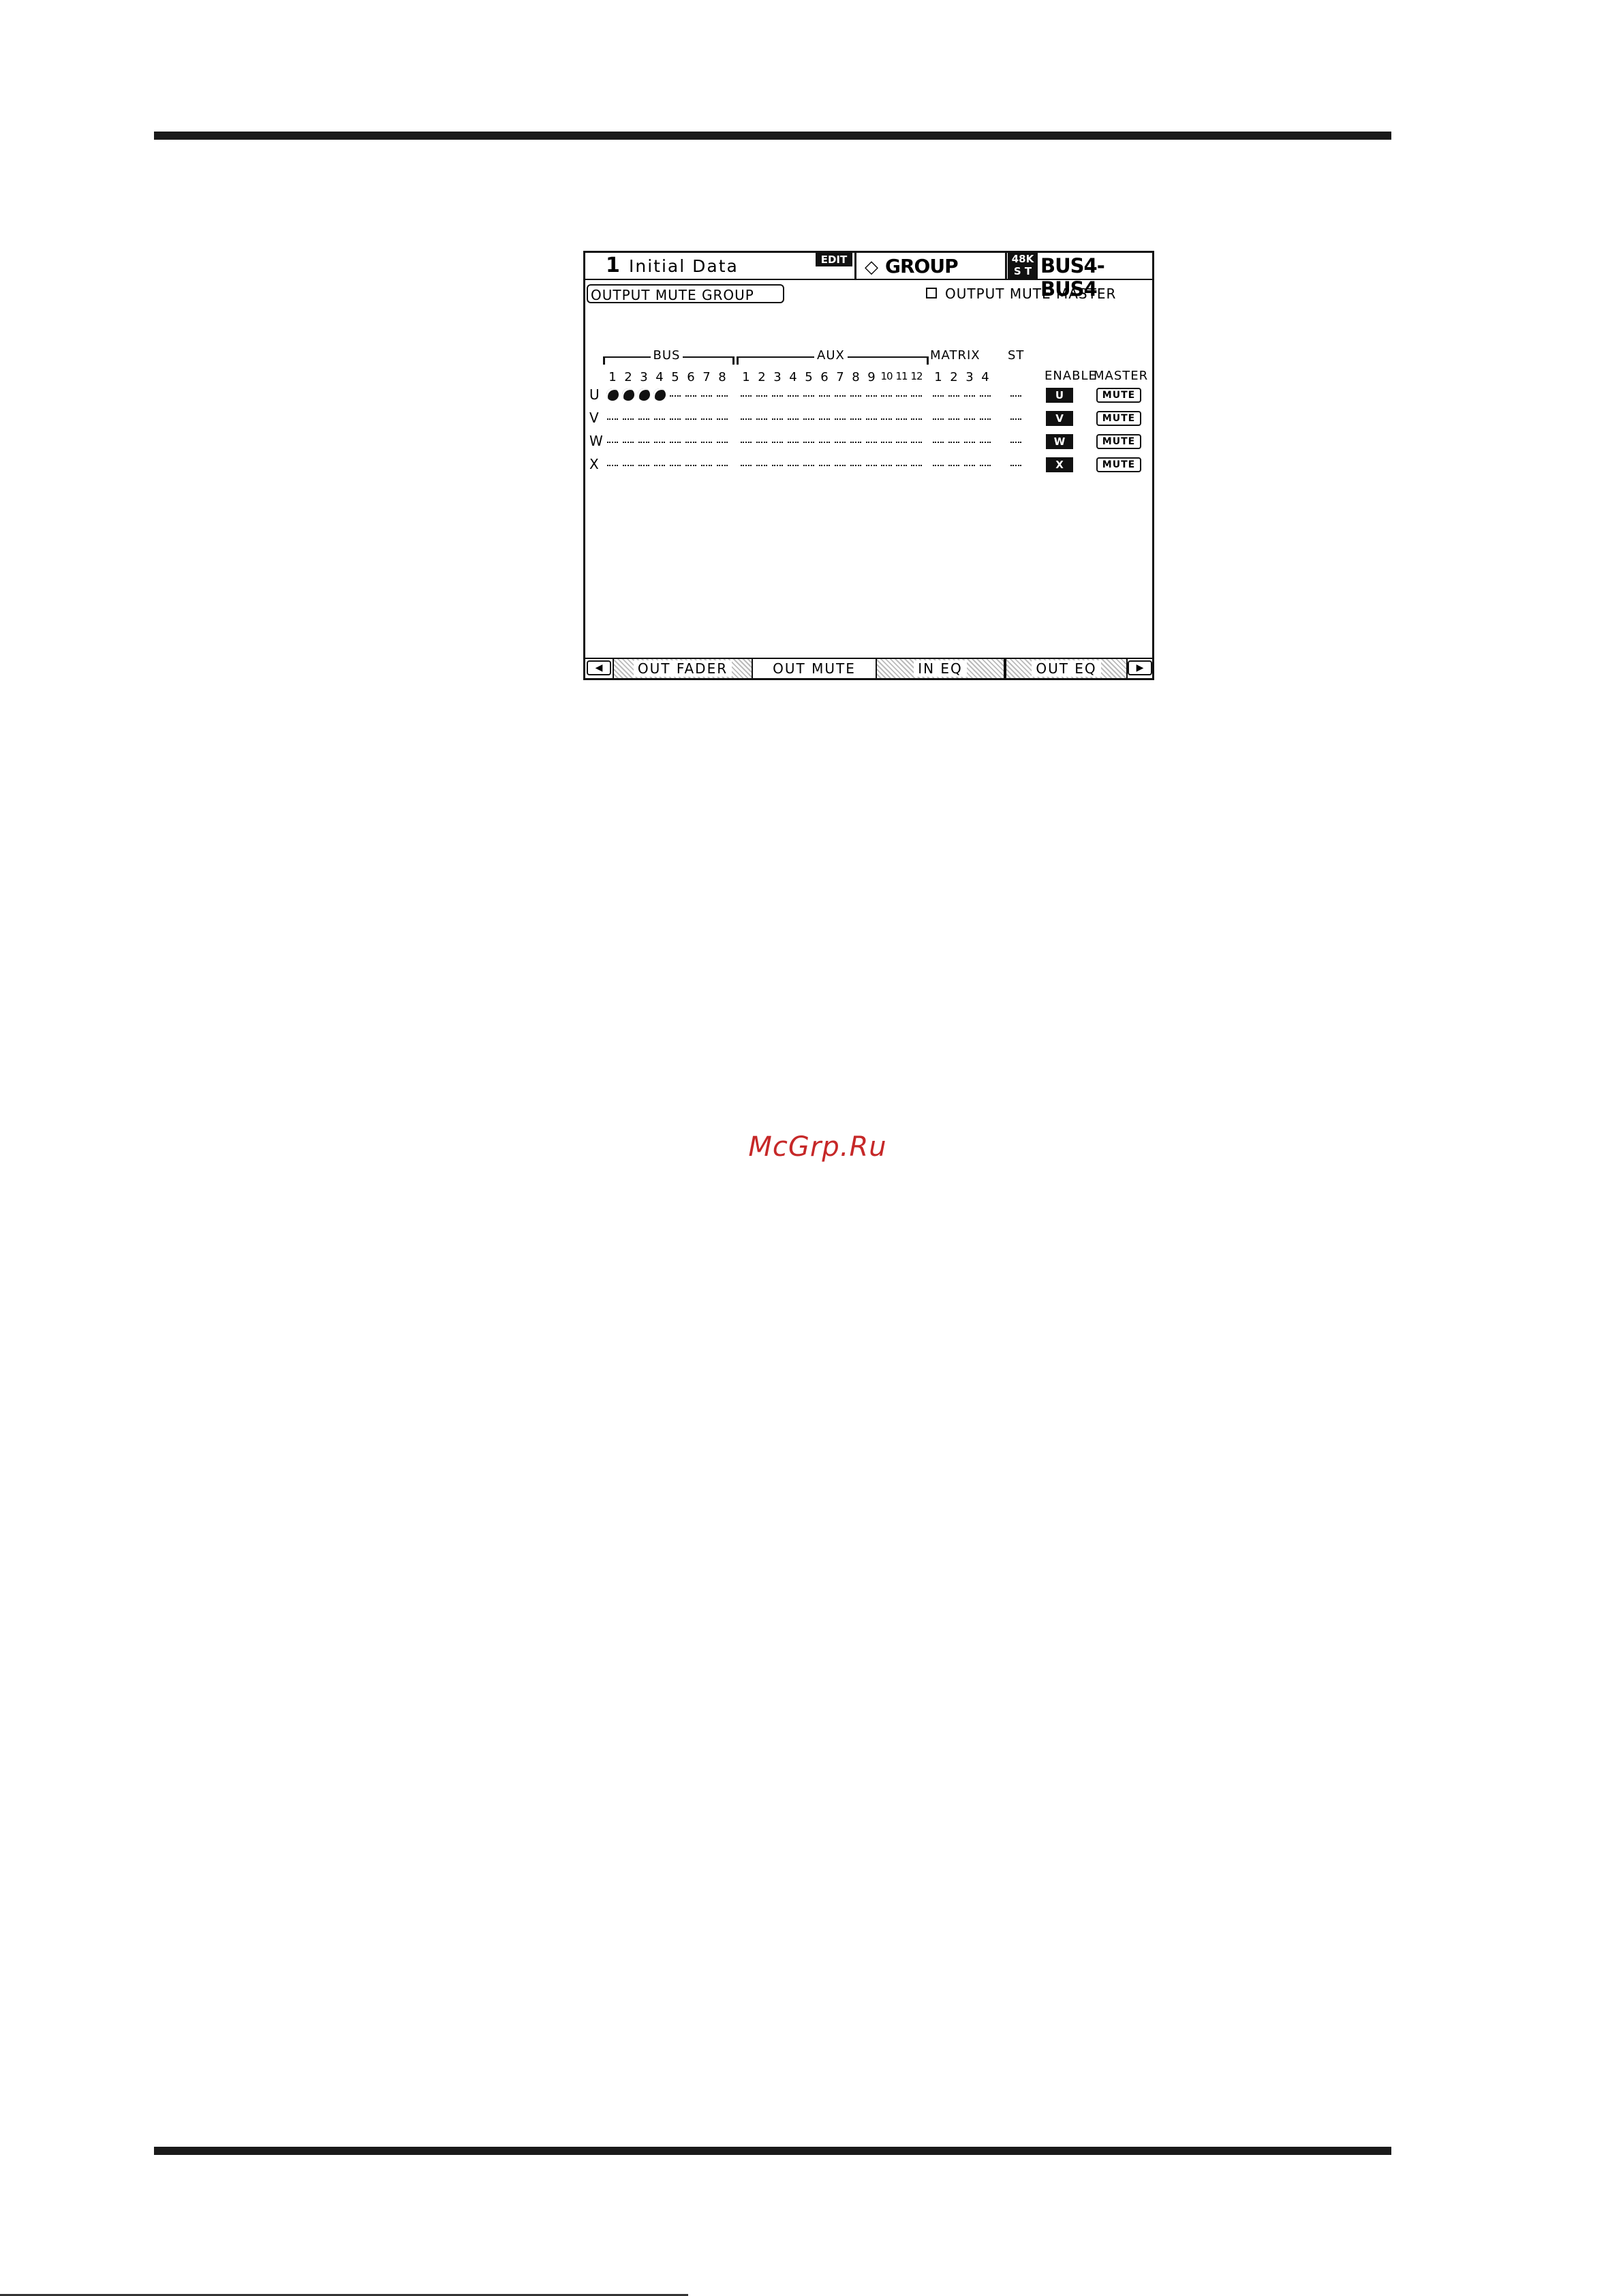 The height and width of the screenshot is (2296, 1623). Describe the element at coordinates (940, 669) in the screenshot. I see `tab-in-eq: IN EQ` at that location.